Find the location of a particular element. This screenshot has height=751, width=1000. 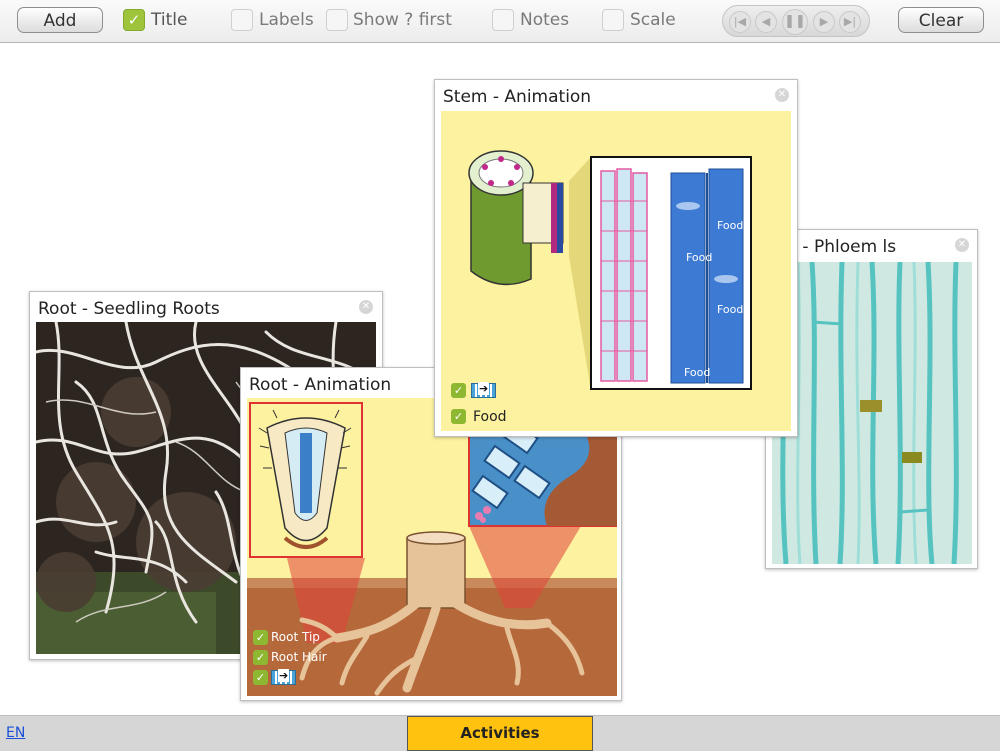

show-first-checkbox-label: Show ? first is located at coordinates (402, 20).